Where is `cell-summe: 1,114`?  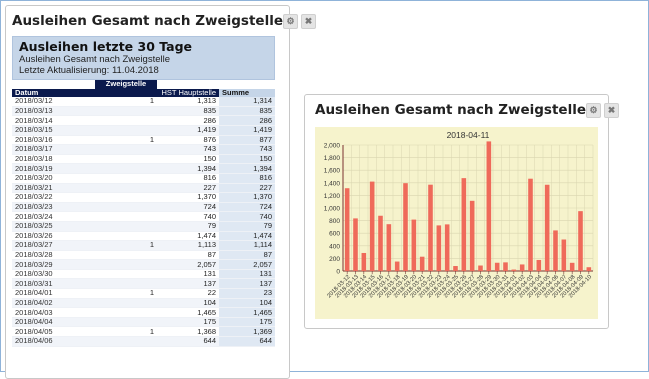
cell-summe: 1,114 is located at coordinates (247, 245).